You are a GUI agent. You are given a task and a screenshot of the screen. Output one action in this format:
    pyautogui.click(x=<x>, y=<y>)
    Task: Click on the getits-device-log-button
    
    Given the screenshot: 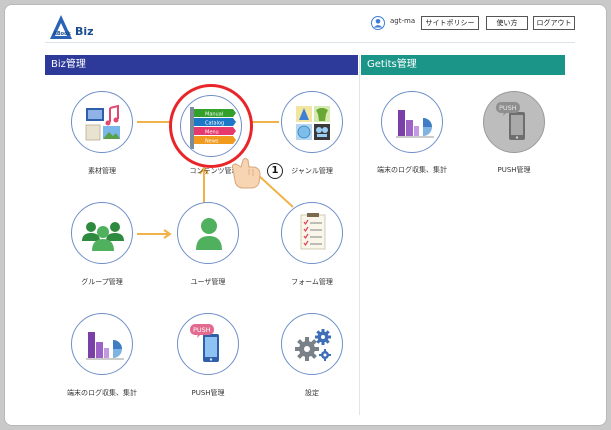 What is the action you would take?
    pyautogui.click(x=412, y=122)
    